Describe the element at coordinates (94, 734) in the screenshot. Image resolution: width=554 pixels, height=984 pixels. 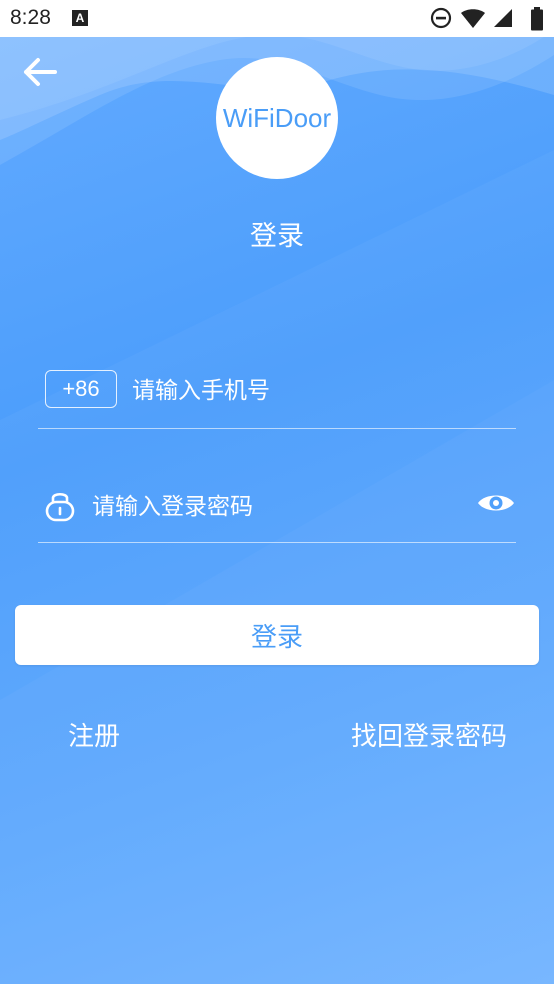
I see `register-link: 注册` at that location.